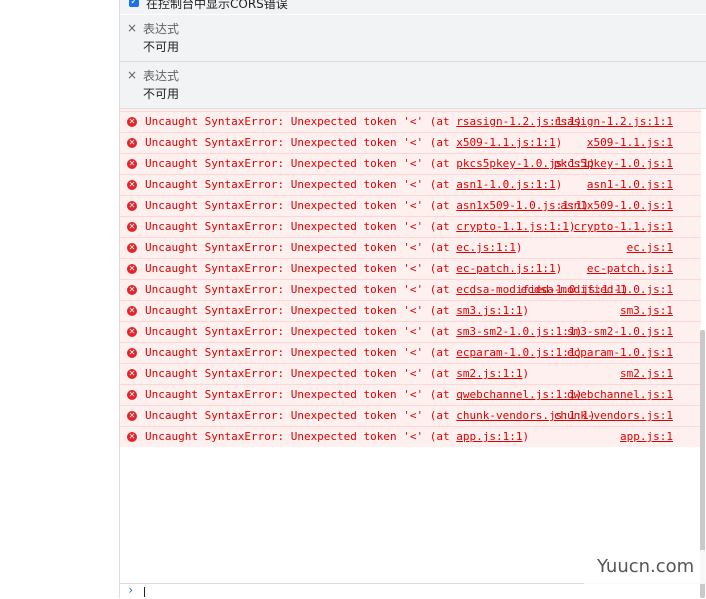  I want to click on source-link: ecdsa-modified-1.0.js:1, so click(597, 290).